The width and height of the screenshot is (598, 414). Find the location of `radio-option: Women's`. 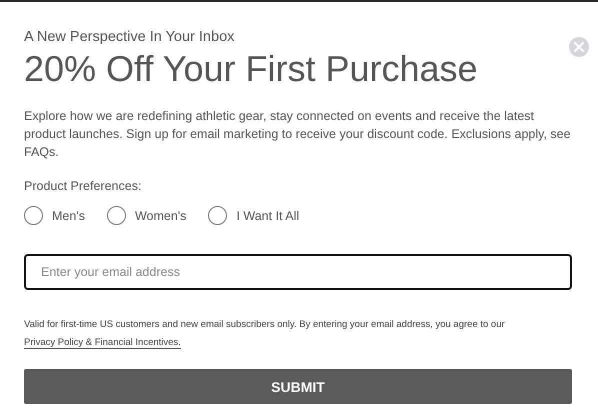

radio-option: Women's is located at coordinates (146, 215).